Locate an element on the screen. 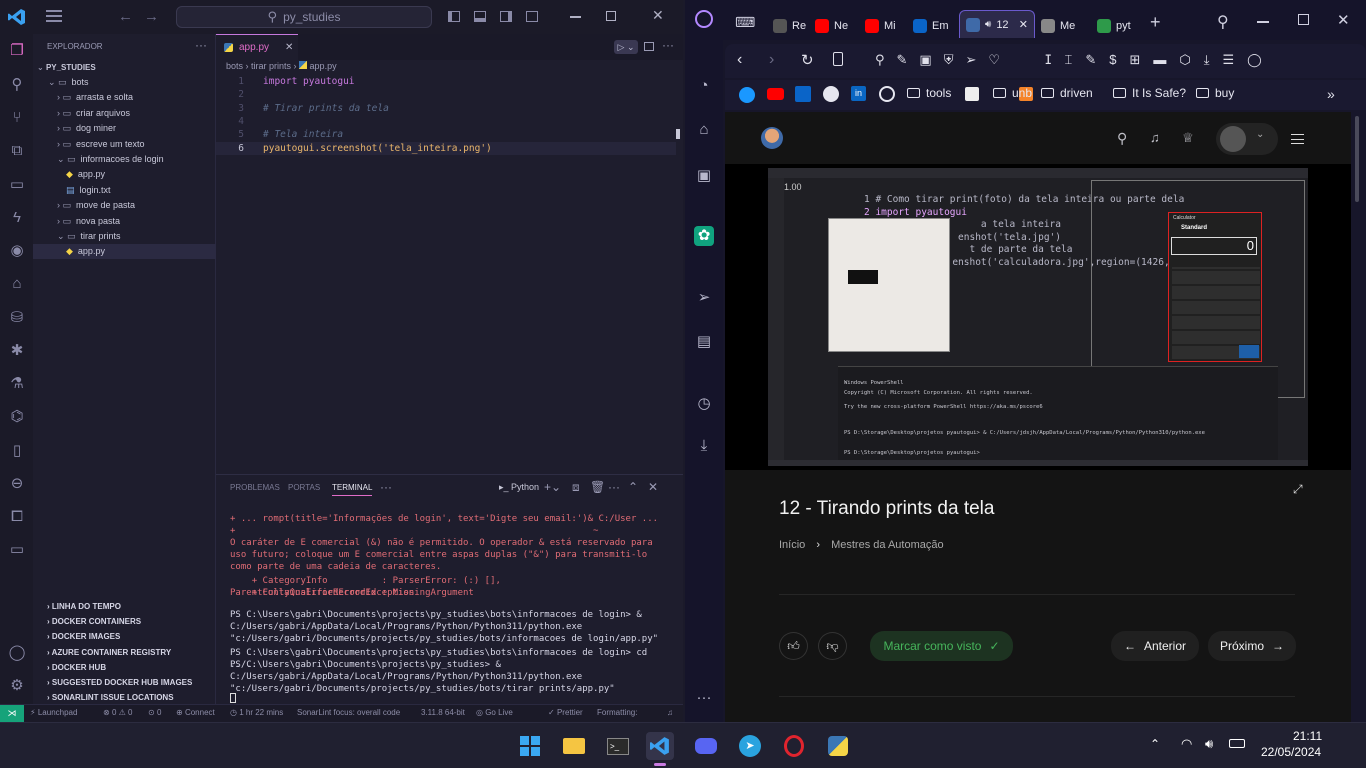 This screenshot has height=768, width=1366. forward-icon: › is located at coordinates (771, 60).